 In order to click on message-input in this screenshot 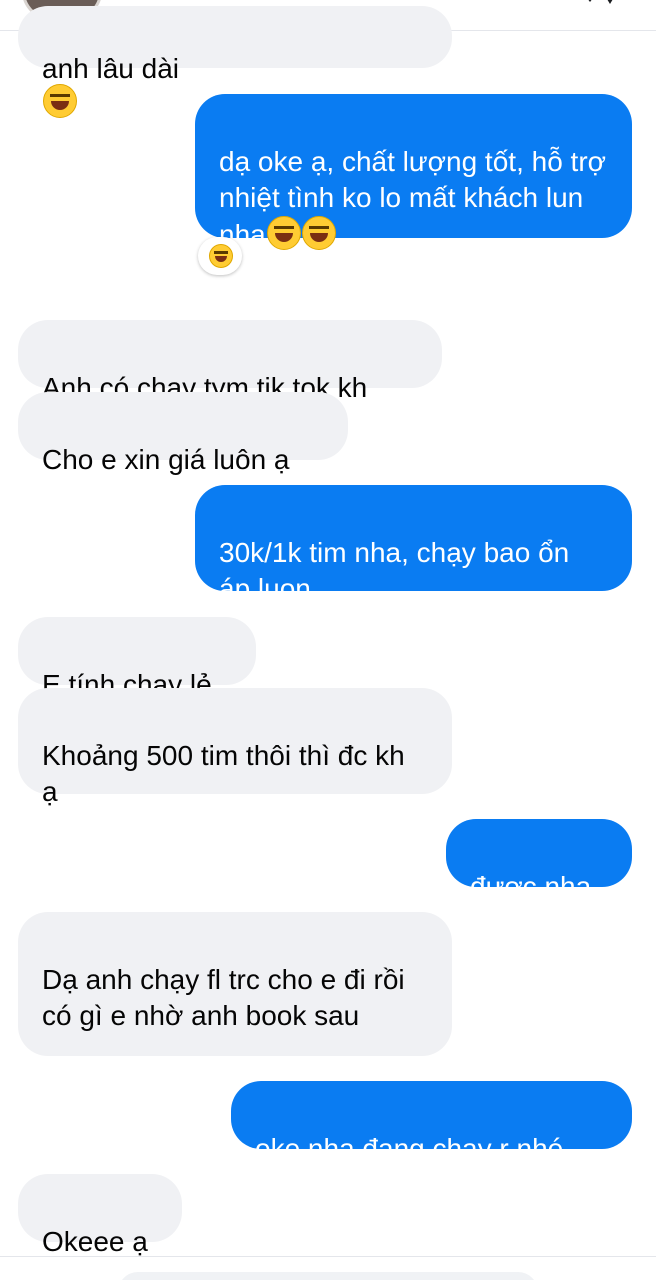, I will do `click(328, 1276)`.